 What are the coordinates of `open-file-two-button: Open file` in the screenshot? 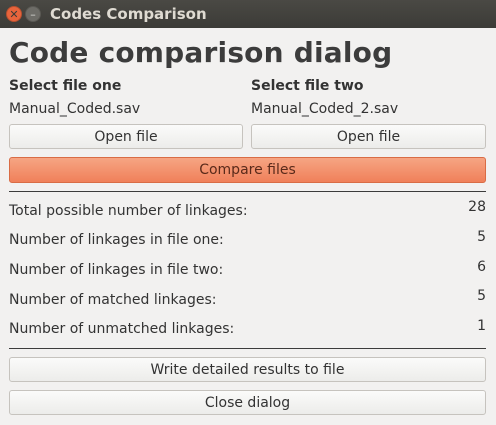 It's located at (368, 136).